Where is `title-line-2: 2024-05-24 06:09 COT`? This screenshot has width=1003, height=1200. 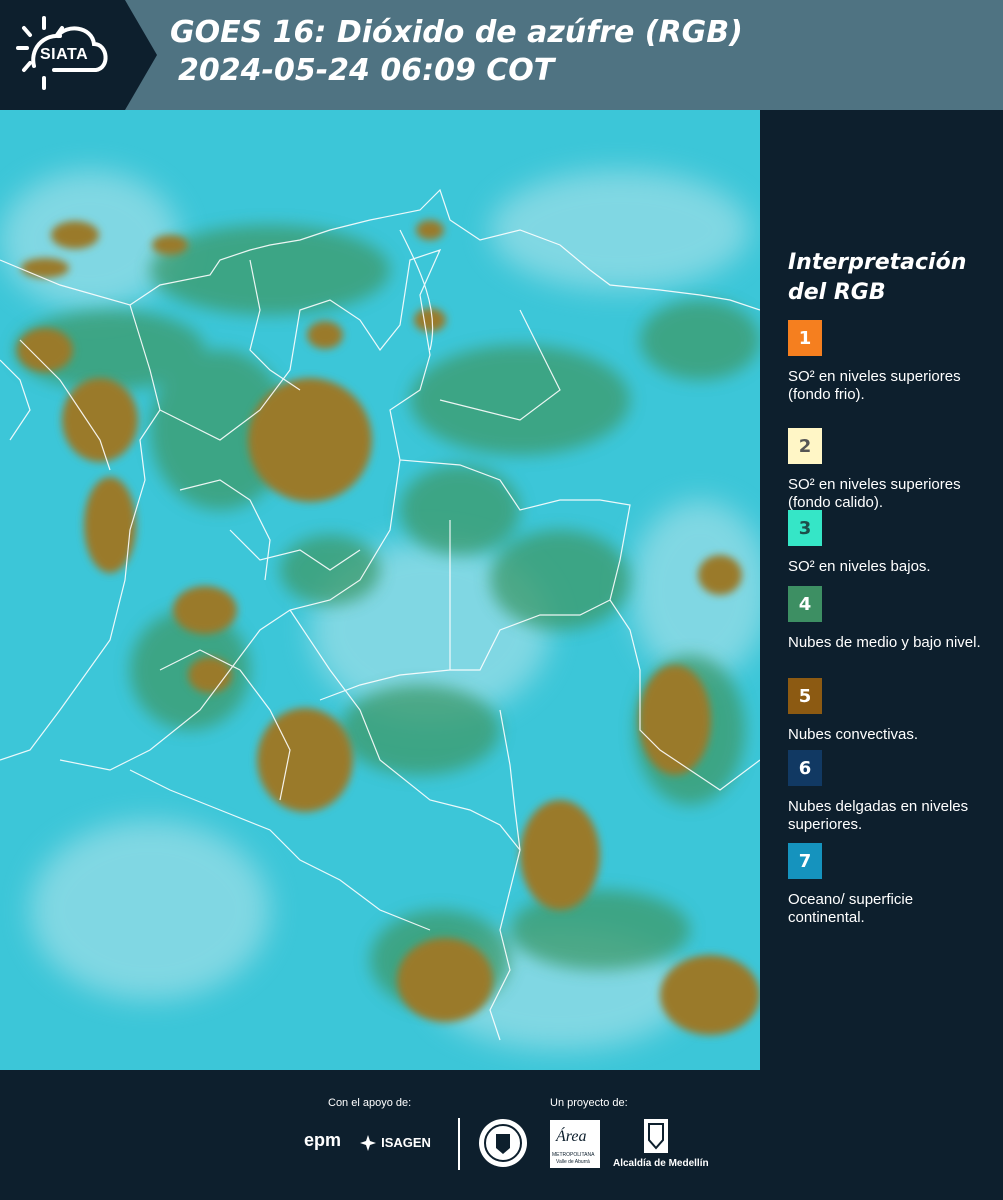 title-line-2: 2024-05-24 06:09 COT is located at coordinates (366, 70).